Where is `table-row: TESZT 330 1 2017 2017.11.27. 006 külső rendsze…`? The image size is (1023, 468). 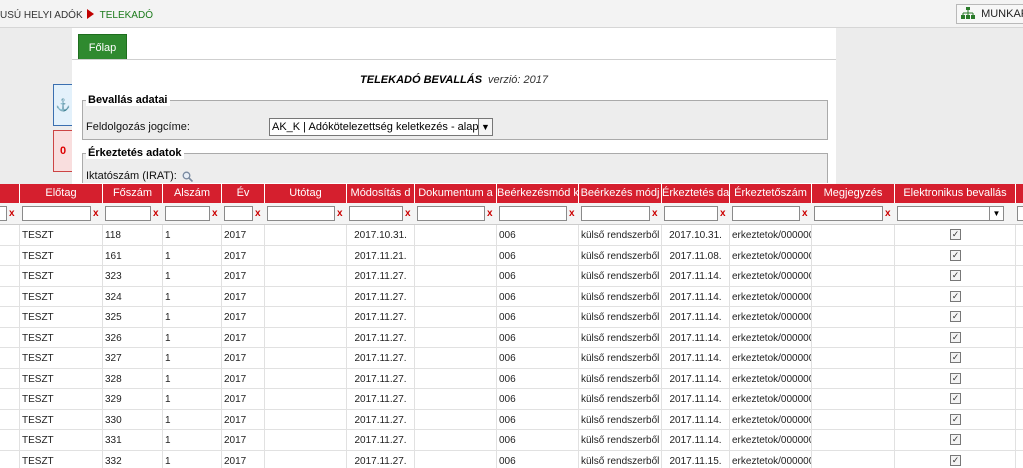
table-row: TESZT 330 1 2017 2017.11.27. 006 külső rendsze… is located at coordinates (511, 419).